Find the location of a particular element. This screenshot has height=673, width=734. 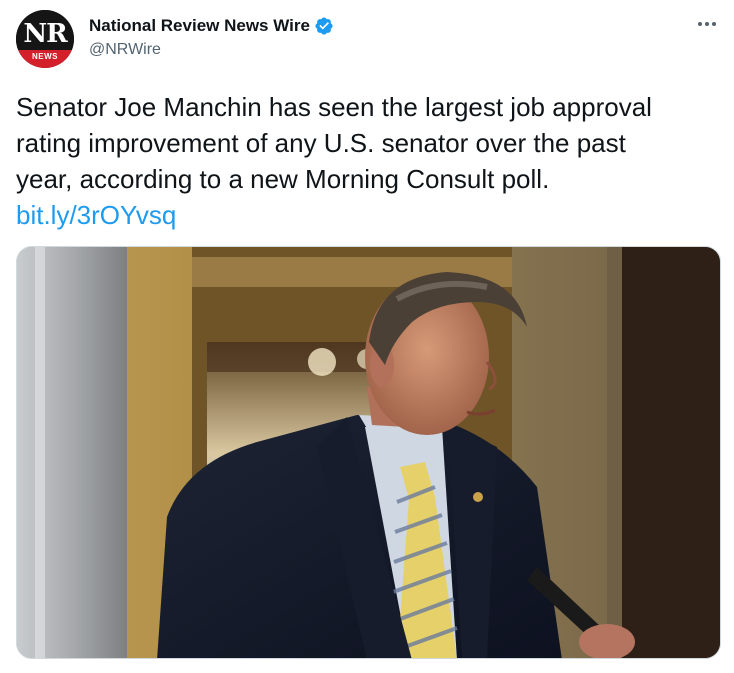

author-handle: @NRWire is located at coordinates (125, 50).